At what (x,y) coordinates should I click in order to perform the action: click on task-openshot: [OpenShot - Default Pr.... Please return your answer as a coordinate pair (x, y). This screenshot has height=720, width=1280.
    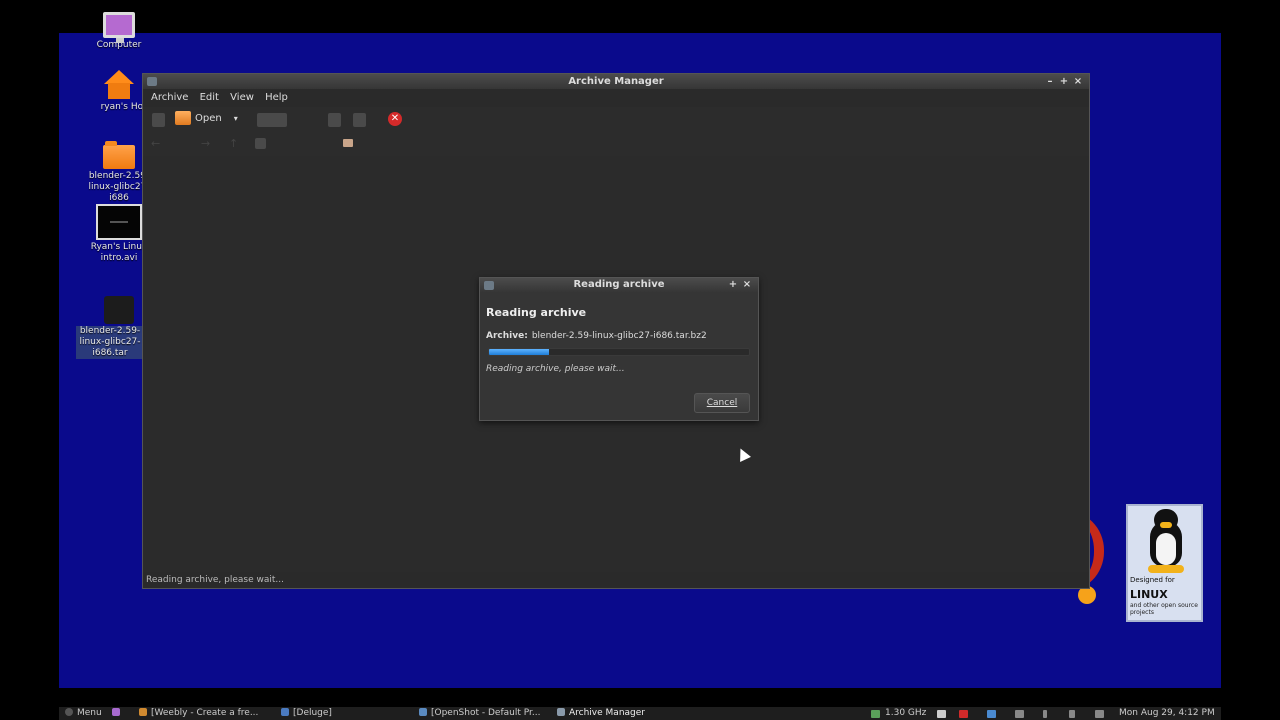
    Looking at the image, I should click on (484, 713).